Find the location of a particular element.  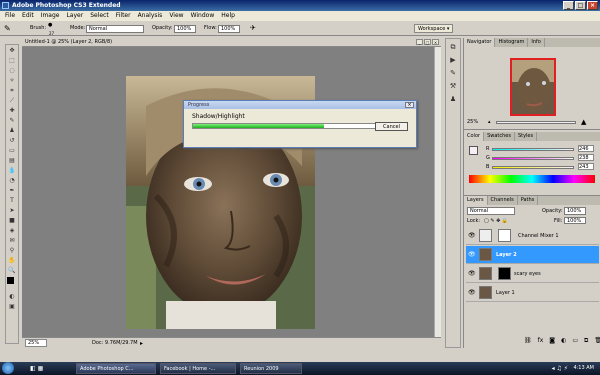

airbrush-icon: ✈ is located at coordinates (253, 28).